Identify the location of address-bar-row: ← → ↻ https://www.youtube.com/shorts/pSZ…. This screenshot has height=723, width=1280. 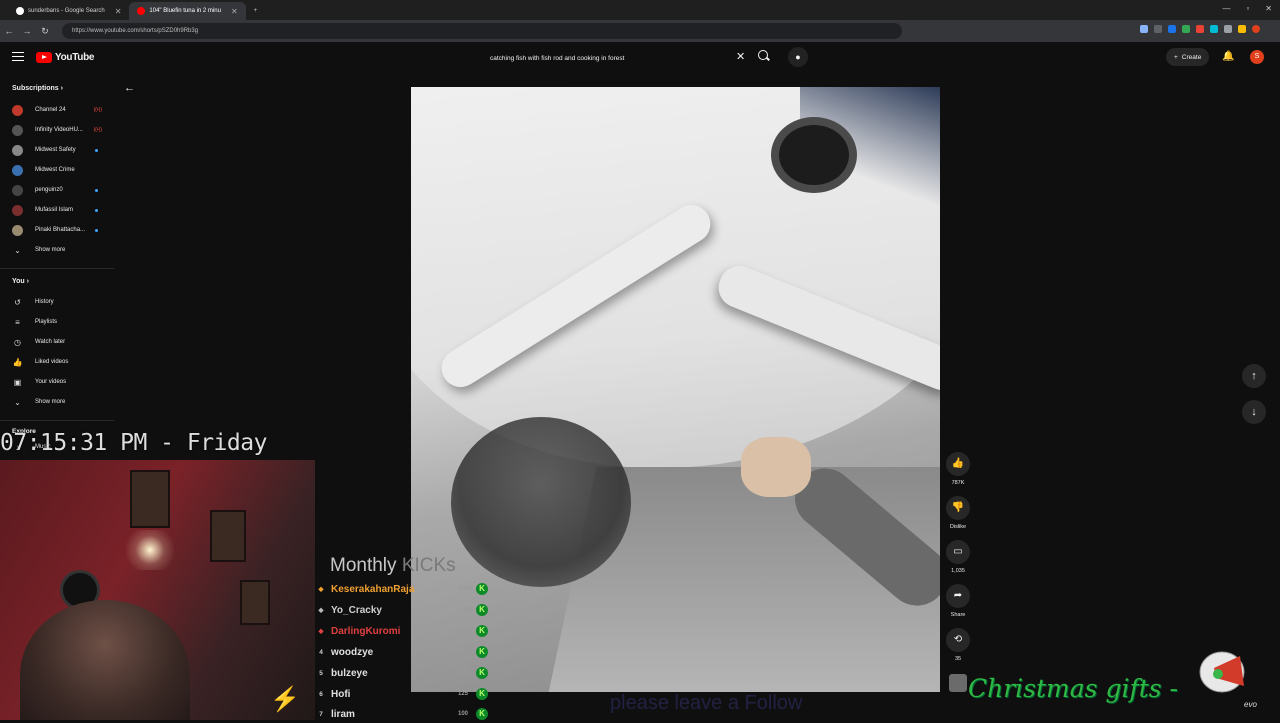
(640, 31).